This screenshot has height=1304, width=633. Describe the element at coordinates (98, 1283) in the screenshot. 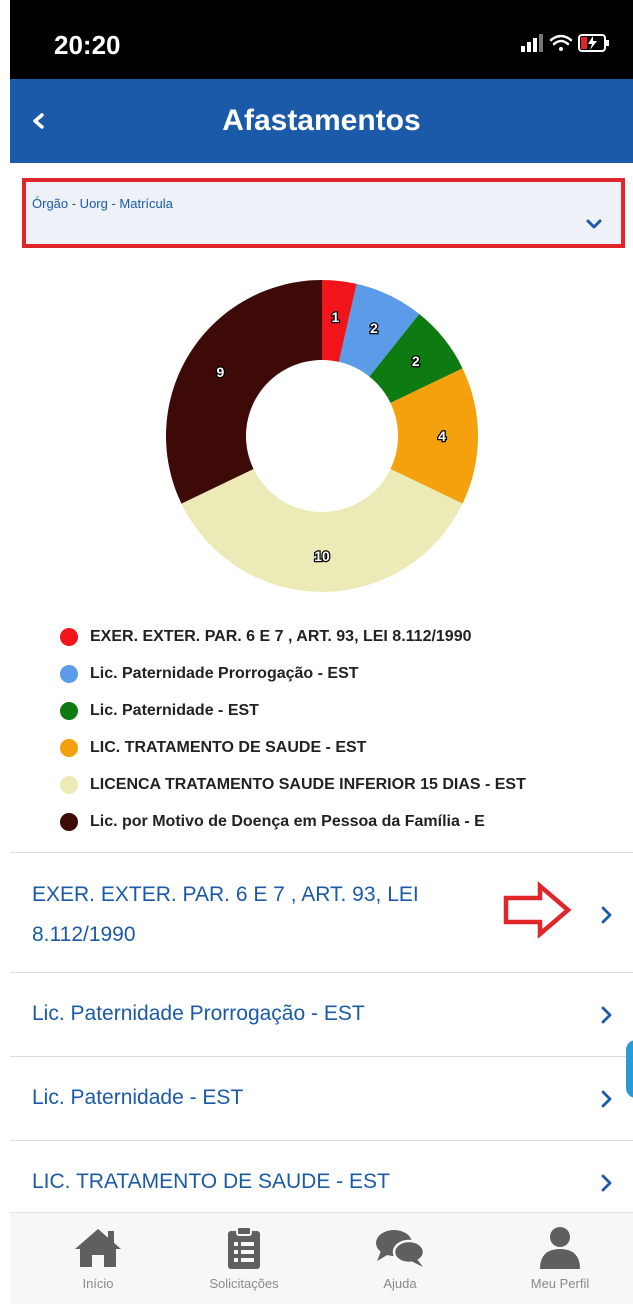

I see `tab-label: Início` at that location.